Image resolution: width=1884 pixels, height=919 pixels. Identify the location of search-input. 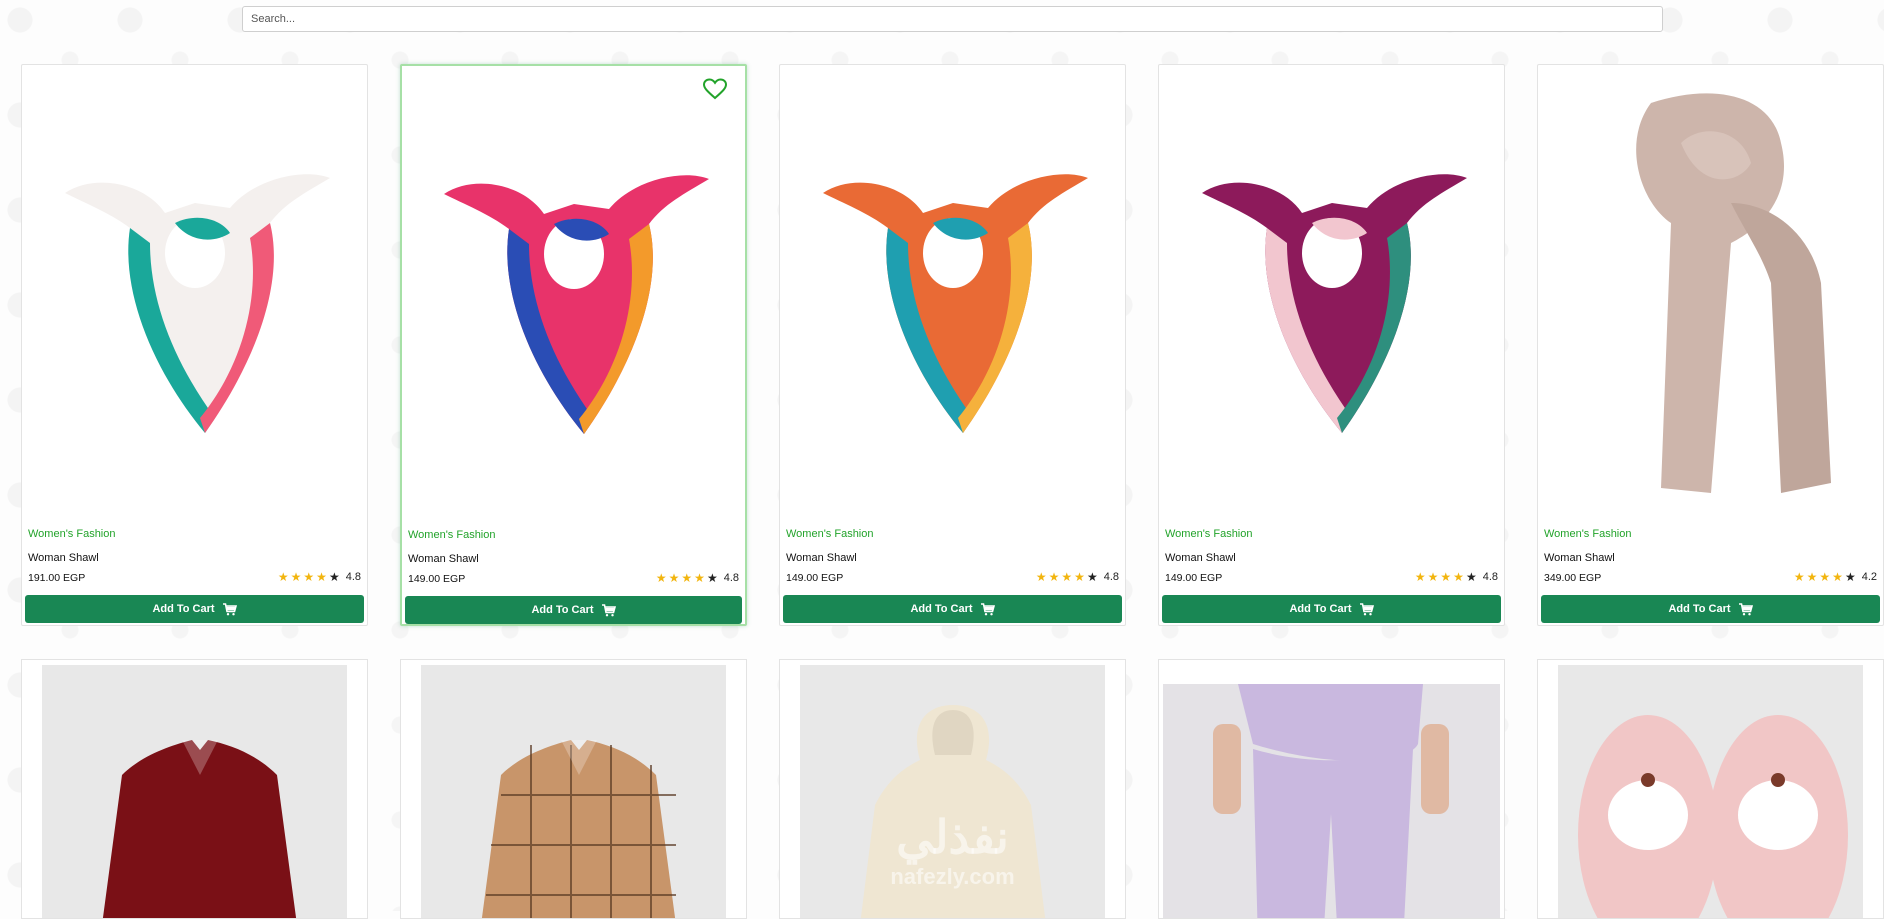
(952, 19).